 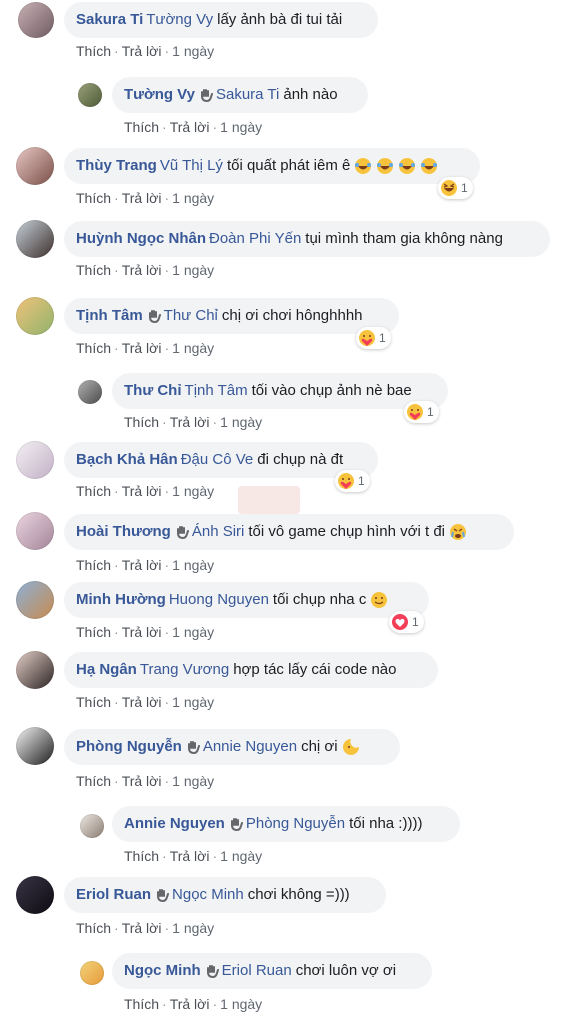 What do you see at coordinates (191, 316) in the screenshot?
I see `mention-tag: Thư Chỉ` at bounding box center [191, 316].